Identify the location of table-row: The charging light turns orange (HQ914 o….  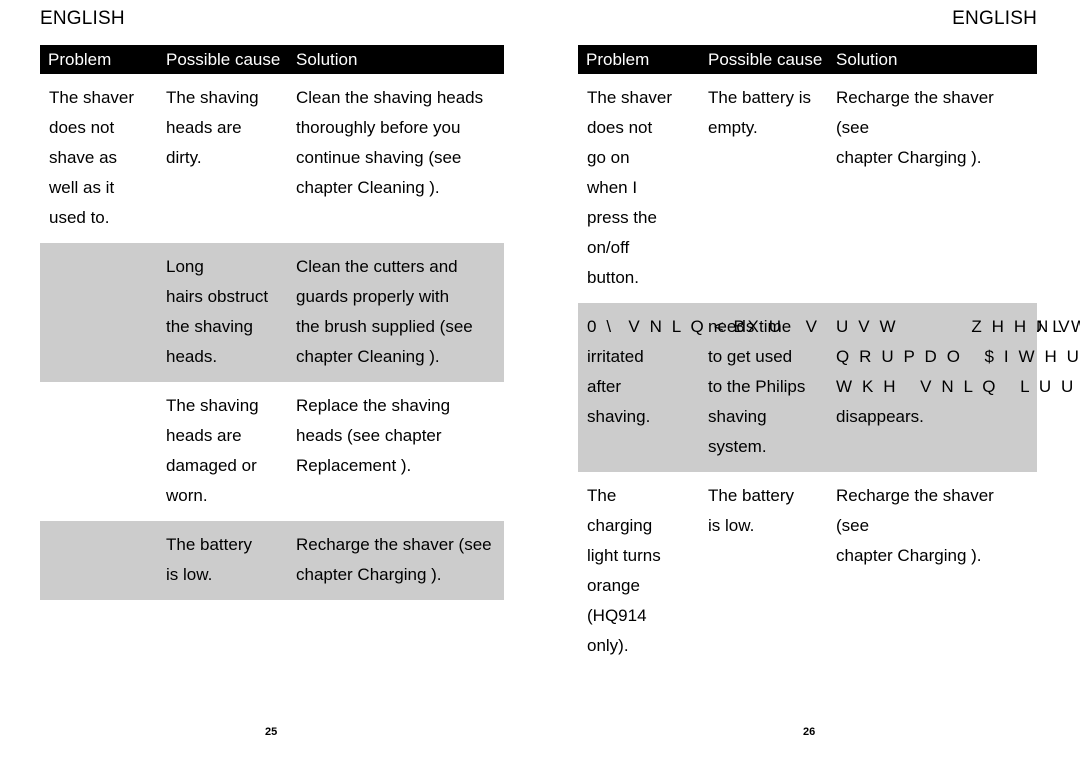
(807, 571).